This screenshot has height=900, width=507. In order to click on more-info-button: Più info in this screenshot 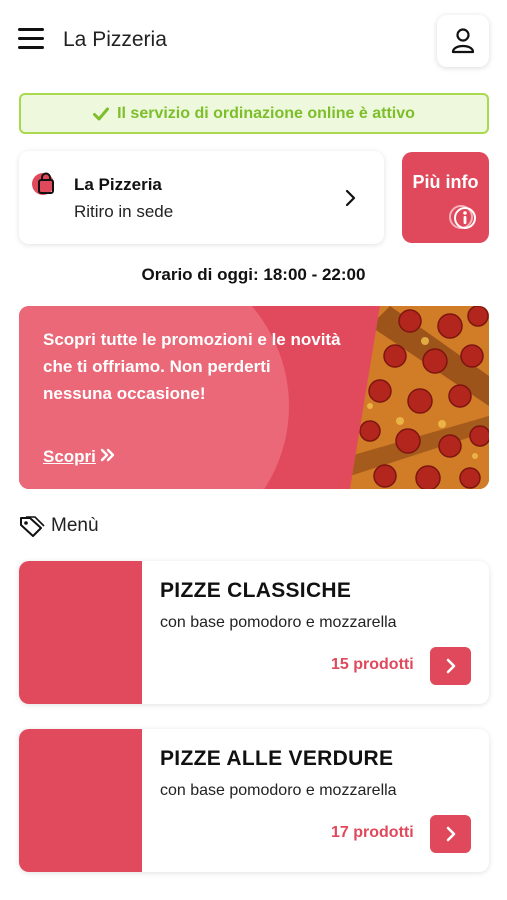, I will do `click(445, 197)`.